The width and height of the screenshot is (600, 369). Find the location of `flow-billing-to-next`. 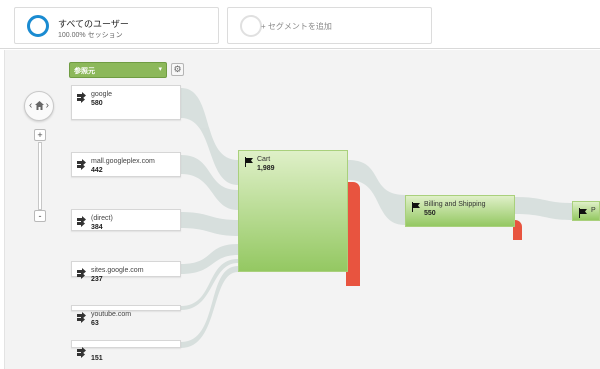

flow-billing-to-next is located at coordinates (543, 208).